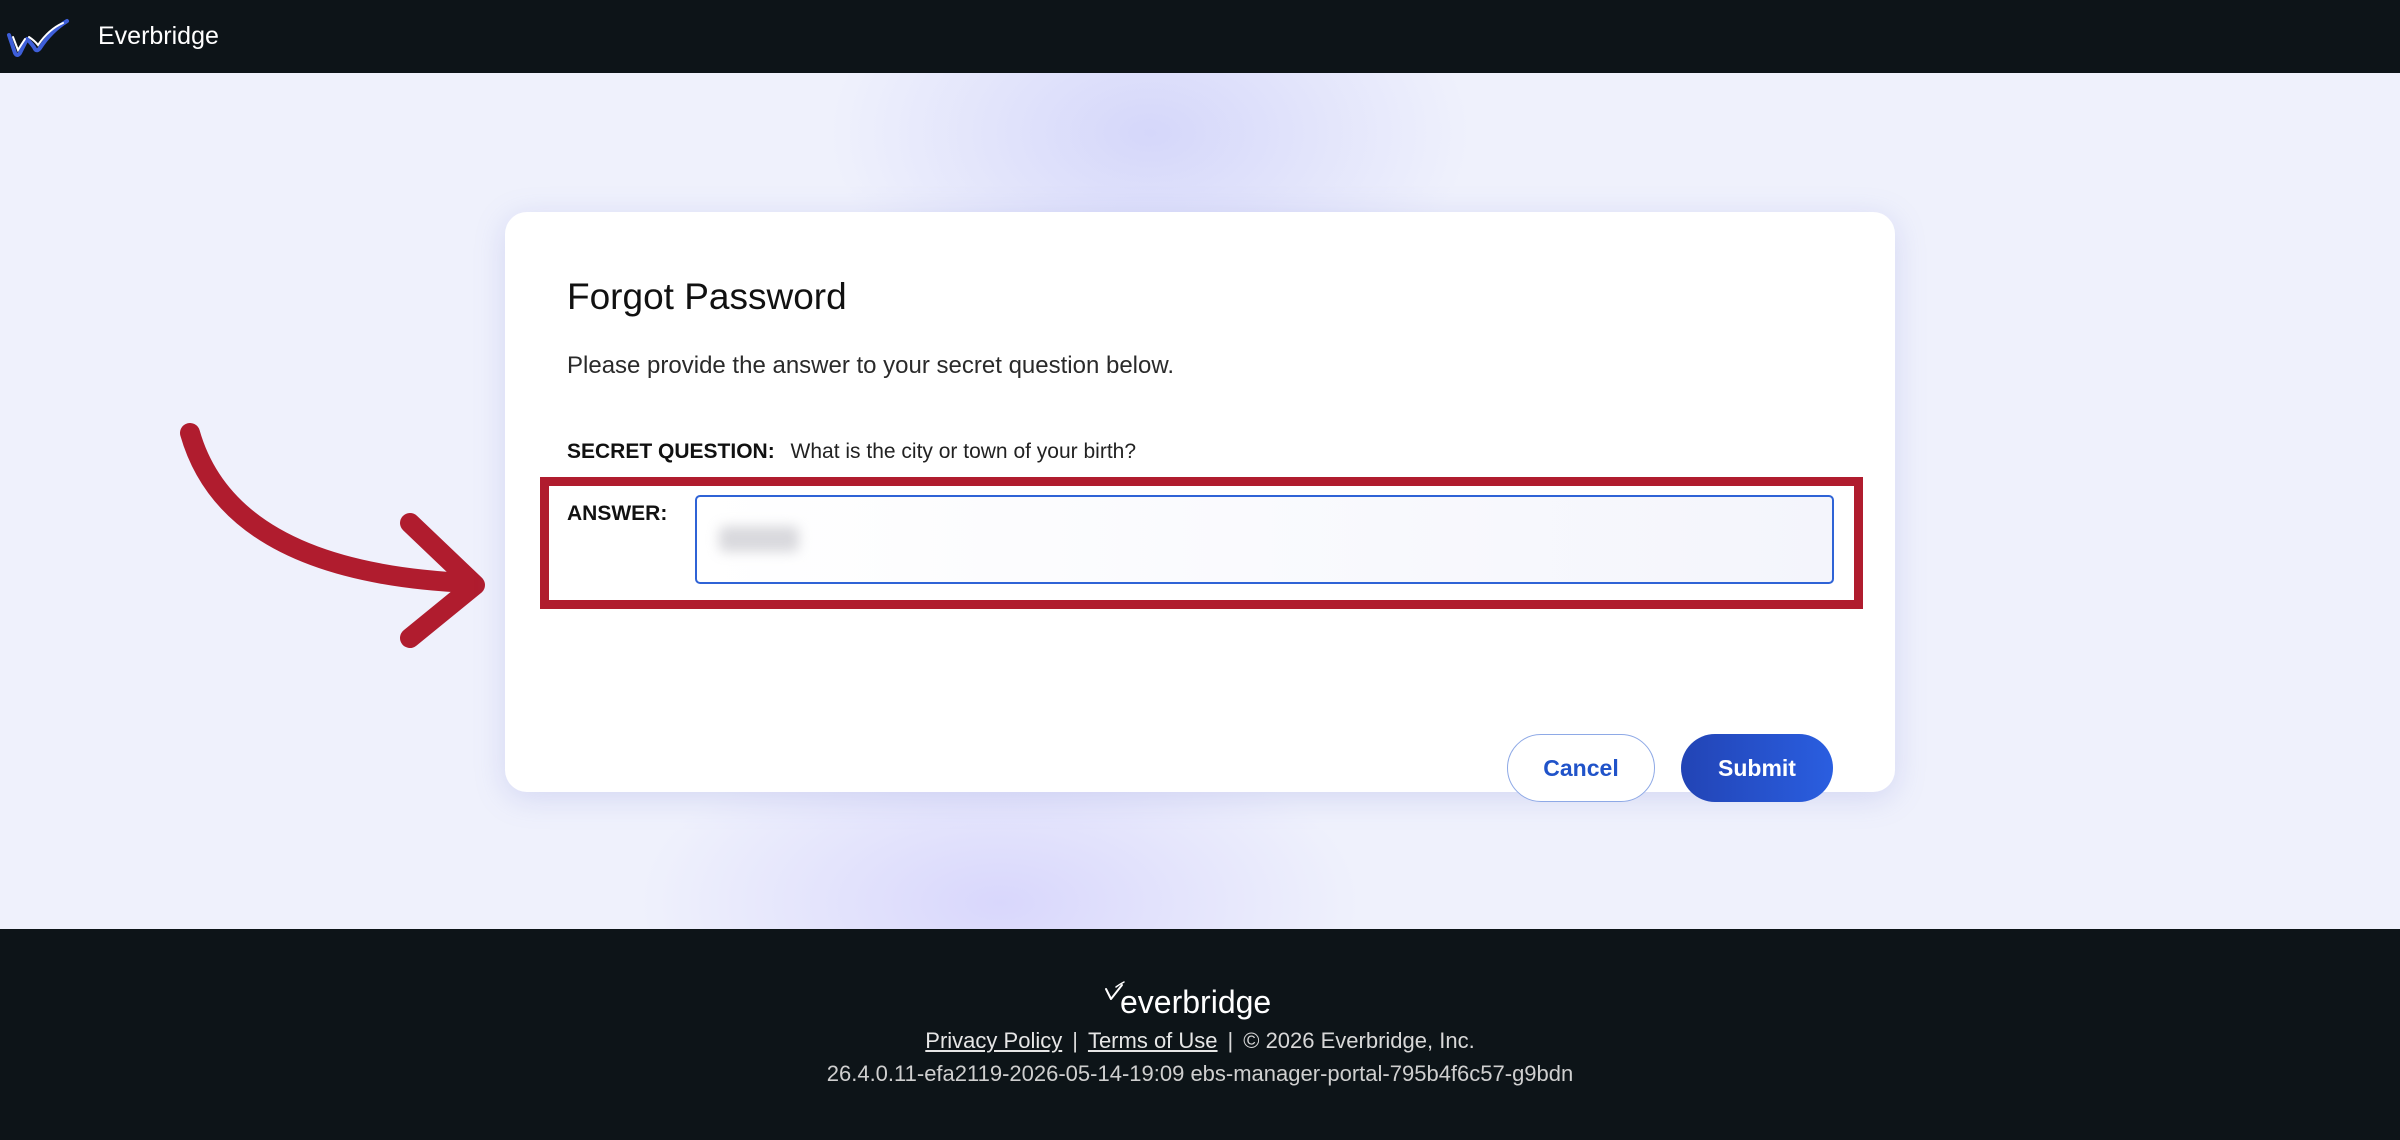 Image resolution: width=2400 pixels, height=1140 pixels. What do you see at coordinates (1195, 1002) in the screenshot?
I see `footer-logo-text: everbridge` at bounding box center [1195, 1002].